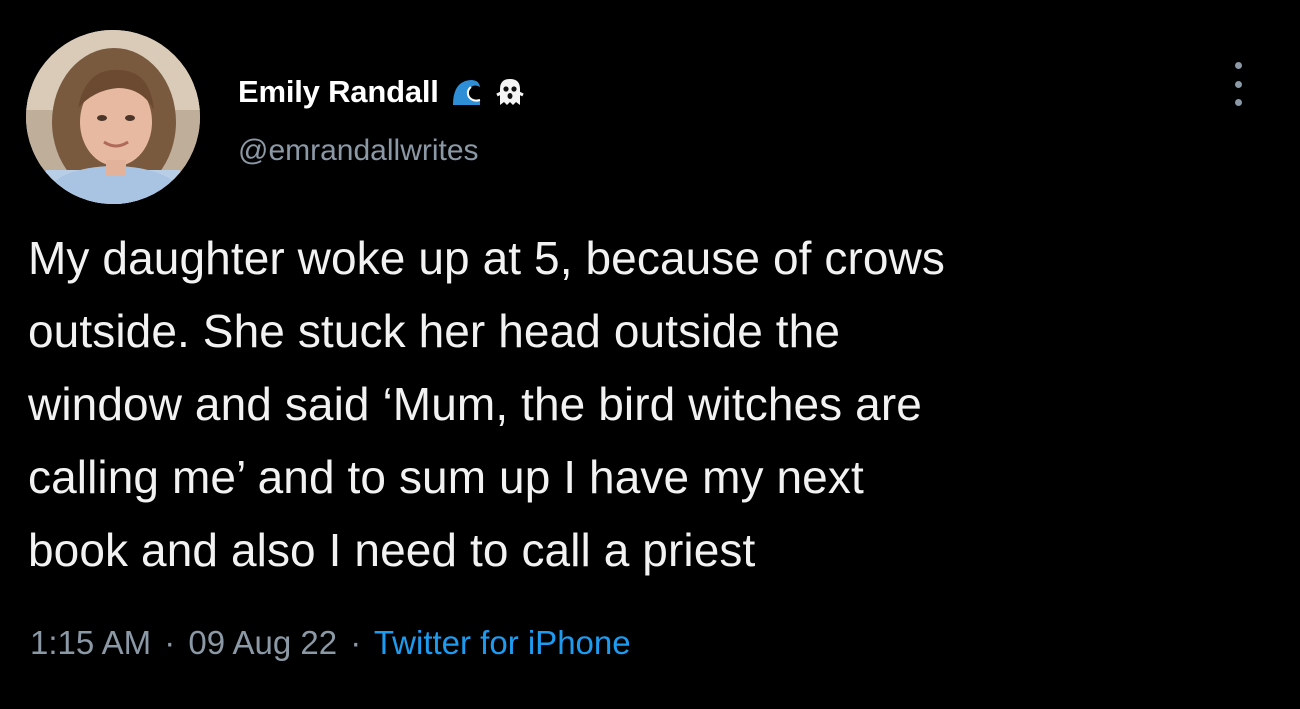 The image size is (1300, 709). What do you see at coordinates (358, 151) in the screenshot?
I see `author-handle: @emrandallwrites` at bounding box center [358, 151].